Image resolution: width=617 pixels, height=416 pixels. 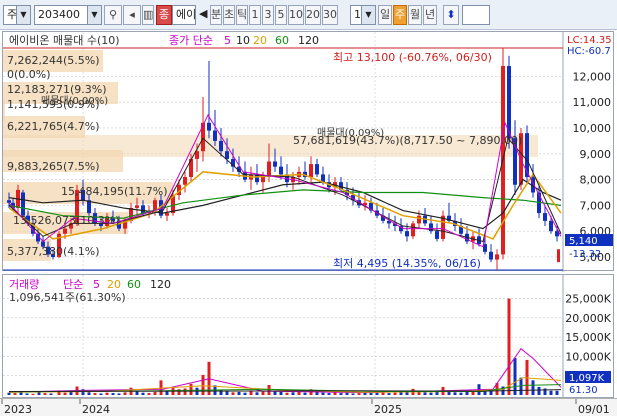 What do you see at coordinates (587, 378) in the screenshot?
I see `current-volume: 1,097K` at bounding box center [587, 378].